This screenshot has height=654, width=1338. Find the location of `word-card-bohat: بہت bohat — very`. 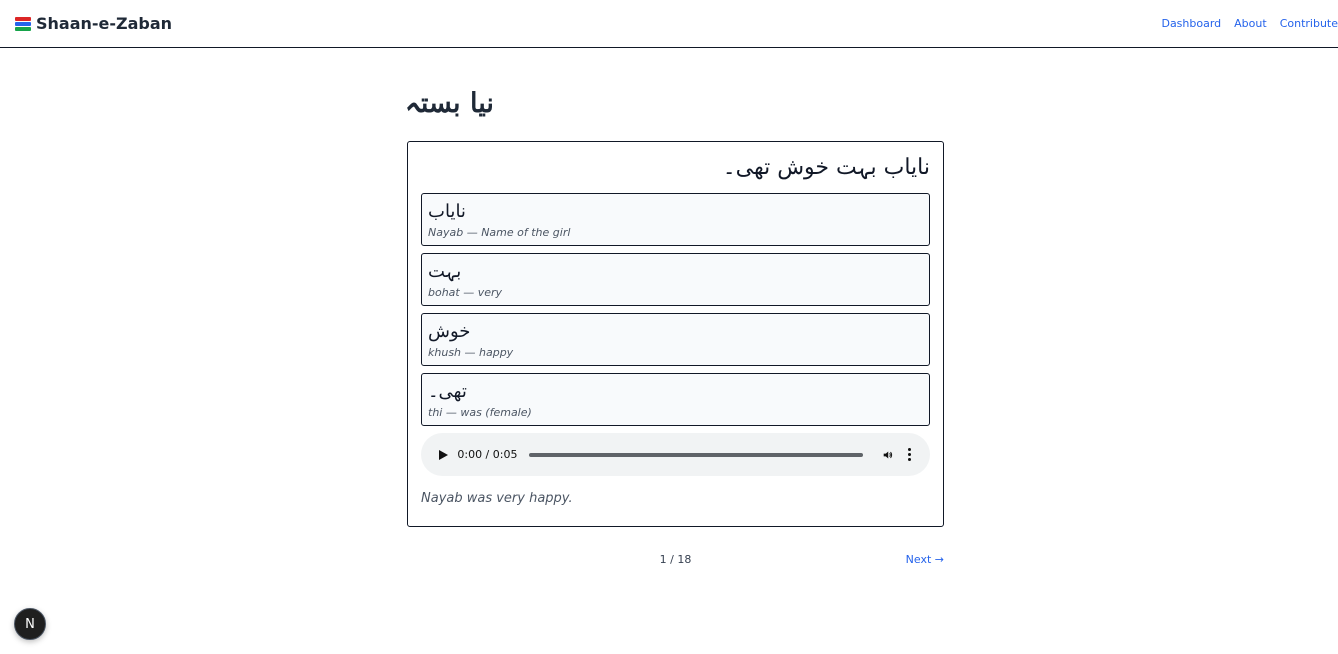

word-card-bohat: بہت bohat — very is located at coordinates (675, 279).